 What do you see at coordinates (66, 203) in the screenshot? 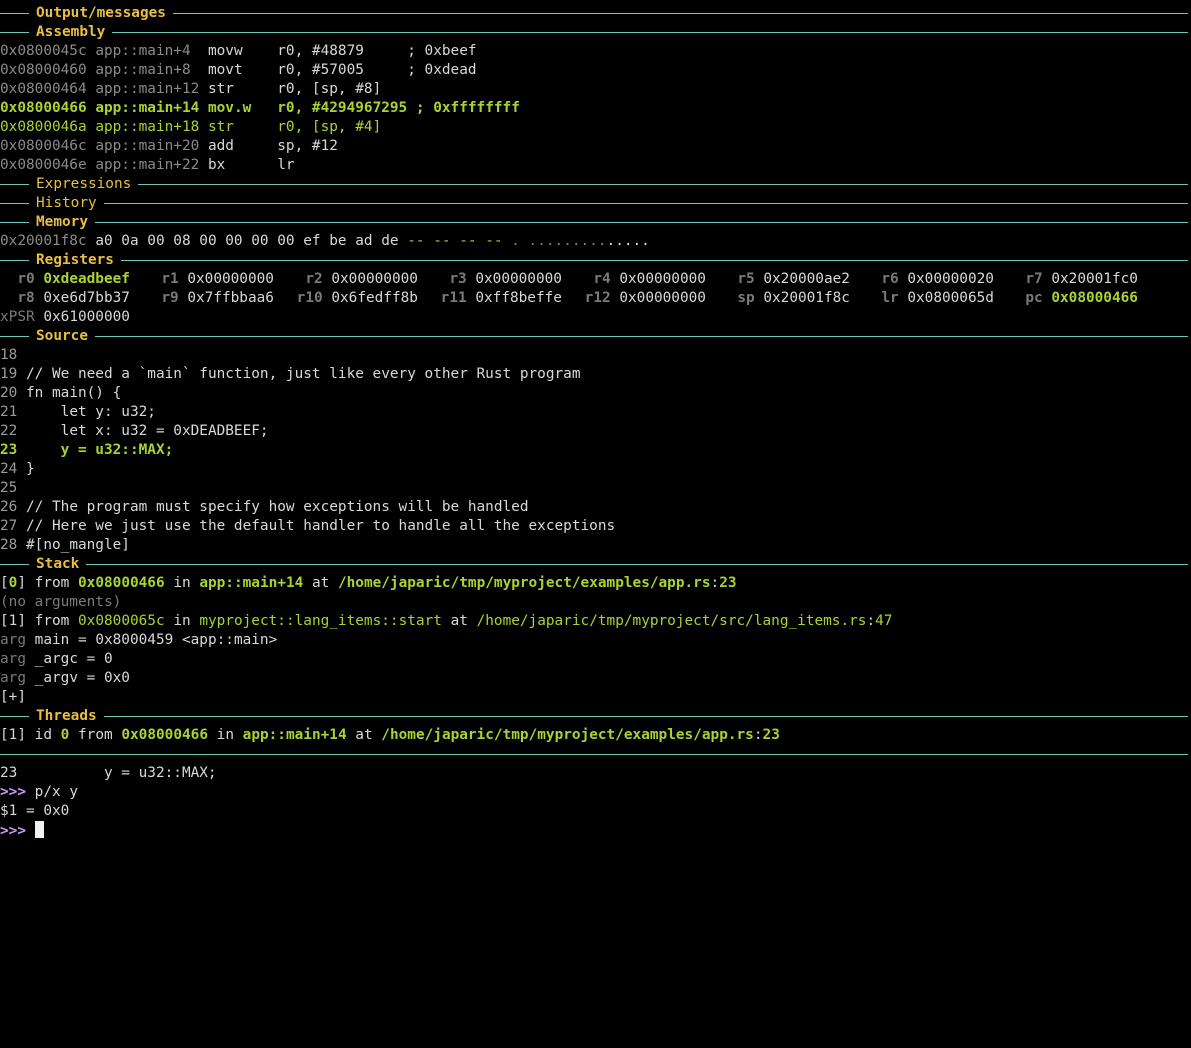
I see `section-title: History` at bounding box center [66, 203].